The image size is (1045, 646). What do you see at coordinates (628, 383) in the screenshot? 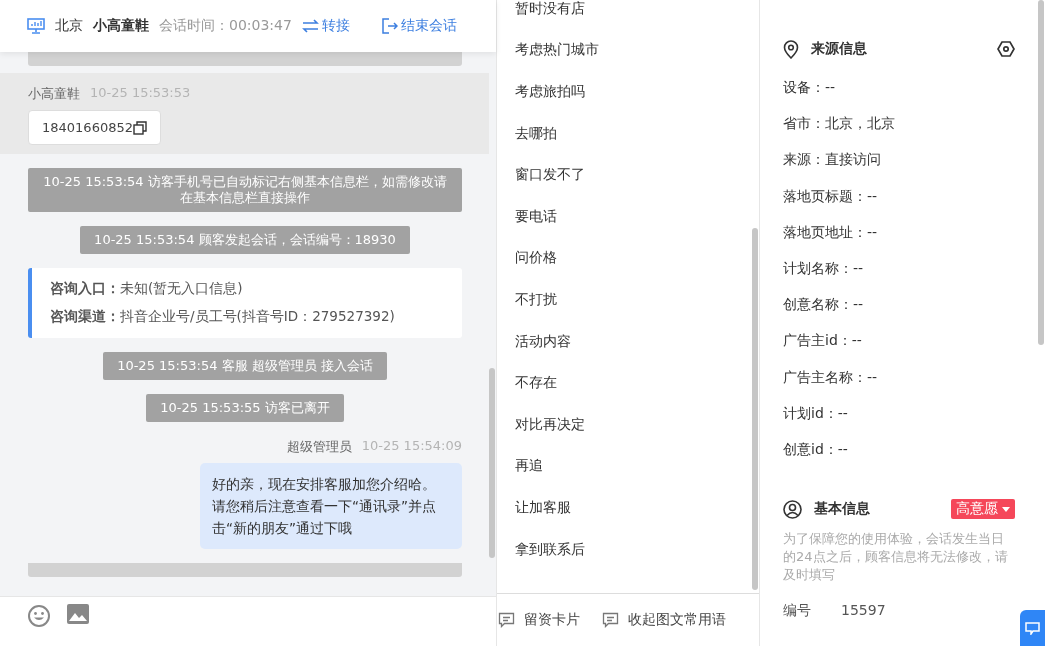
I see `phrase-item: 不存在` at bounding box center [628, 383].